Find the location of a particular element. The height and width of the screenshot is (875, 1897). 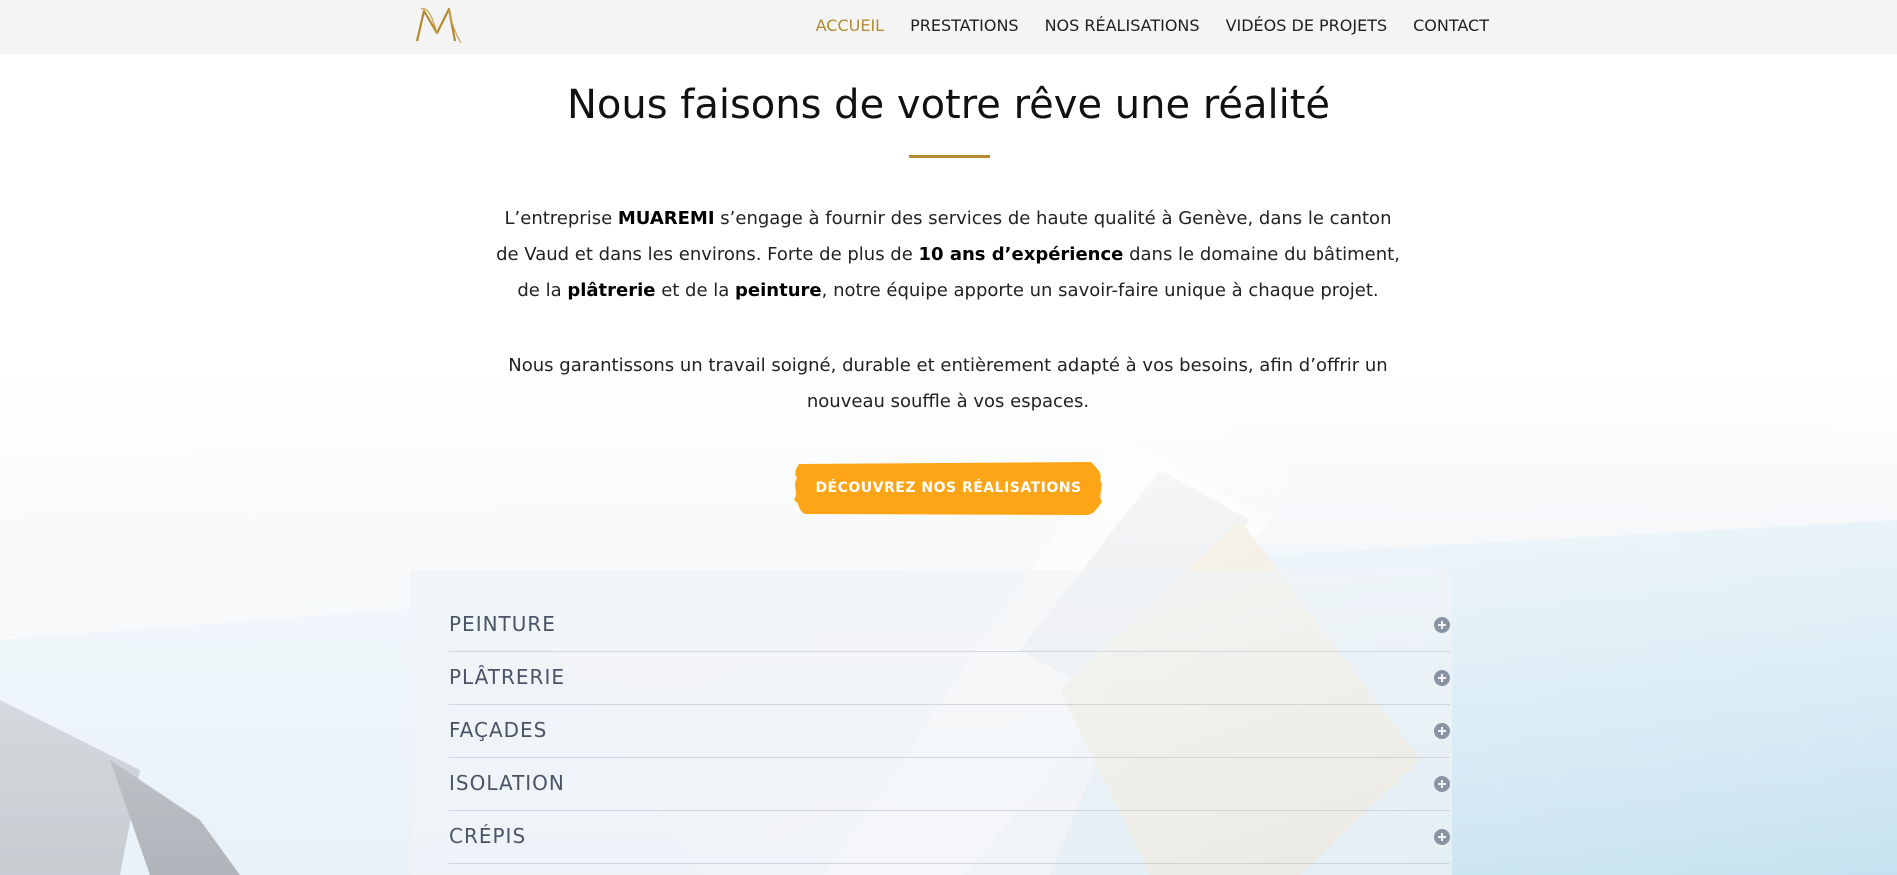

accordion-item-platrerie: PLÂTRERIE is located at coordinates (949, 678).